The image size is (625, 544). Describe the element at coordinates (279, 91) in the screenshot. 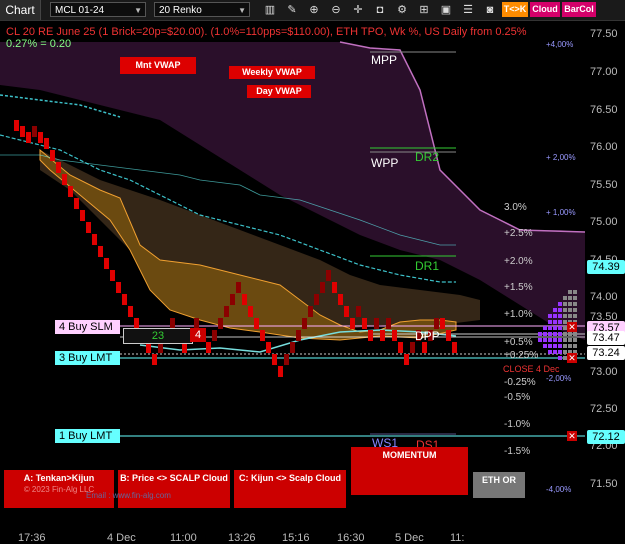

I see `day-vwap-label: Day VWAP` at that location.